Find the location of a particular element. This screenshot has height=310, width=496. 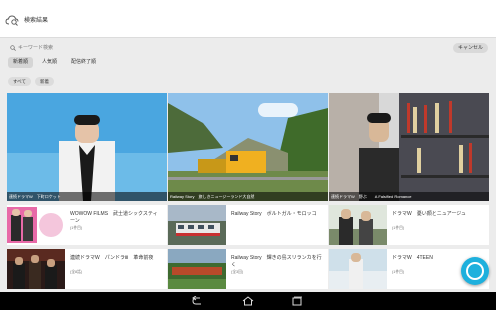

featured-tile: Railway Story 旅しきニュージーランド大自然 is located at coordinates (248, 147).